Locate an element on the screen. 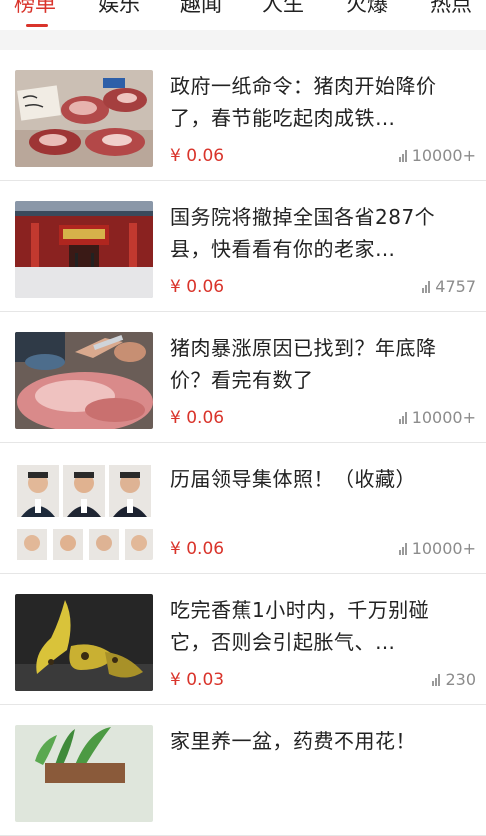 The height and width of the screenshot is (836, 486). active-tab-indicator is located at coordinates (37, 25).